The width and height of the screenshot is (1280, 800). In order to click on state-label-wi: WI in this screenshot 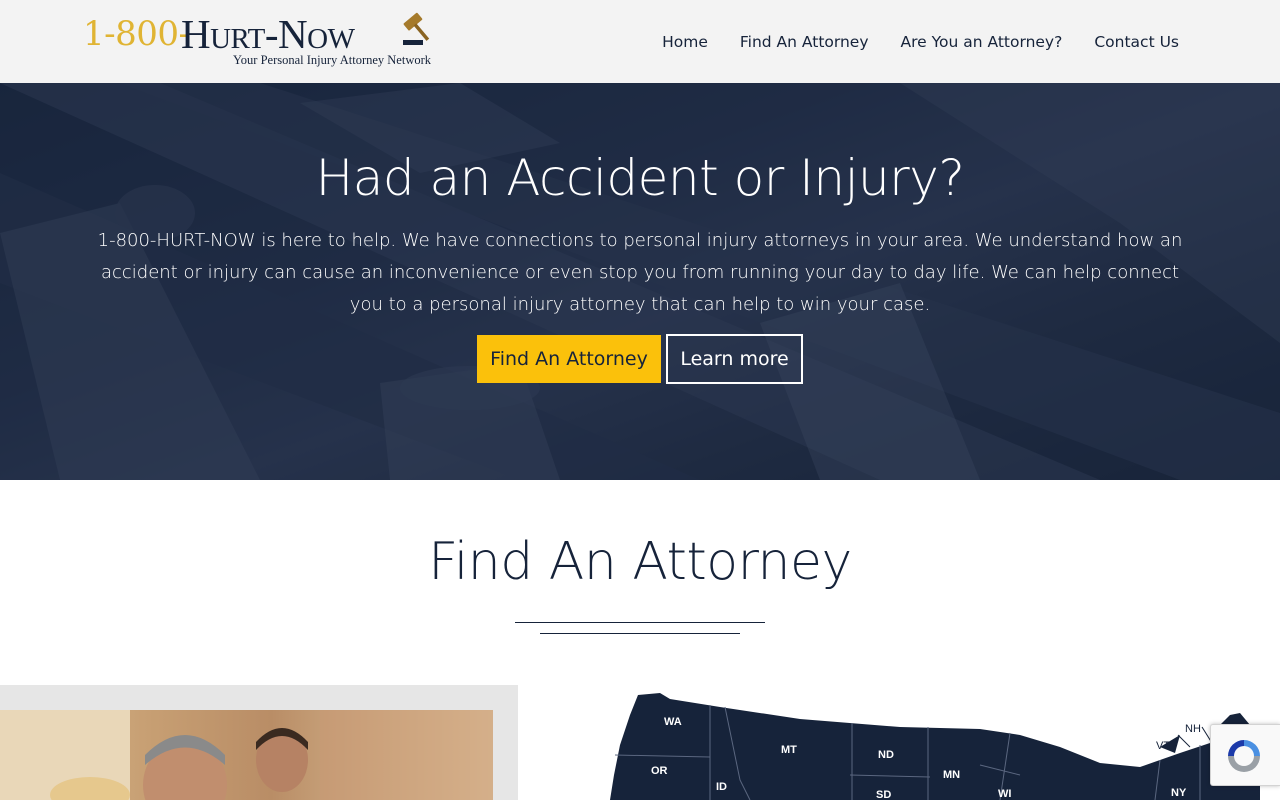, I will do `click(1004, 794)`.